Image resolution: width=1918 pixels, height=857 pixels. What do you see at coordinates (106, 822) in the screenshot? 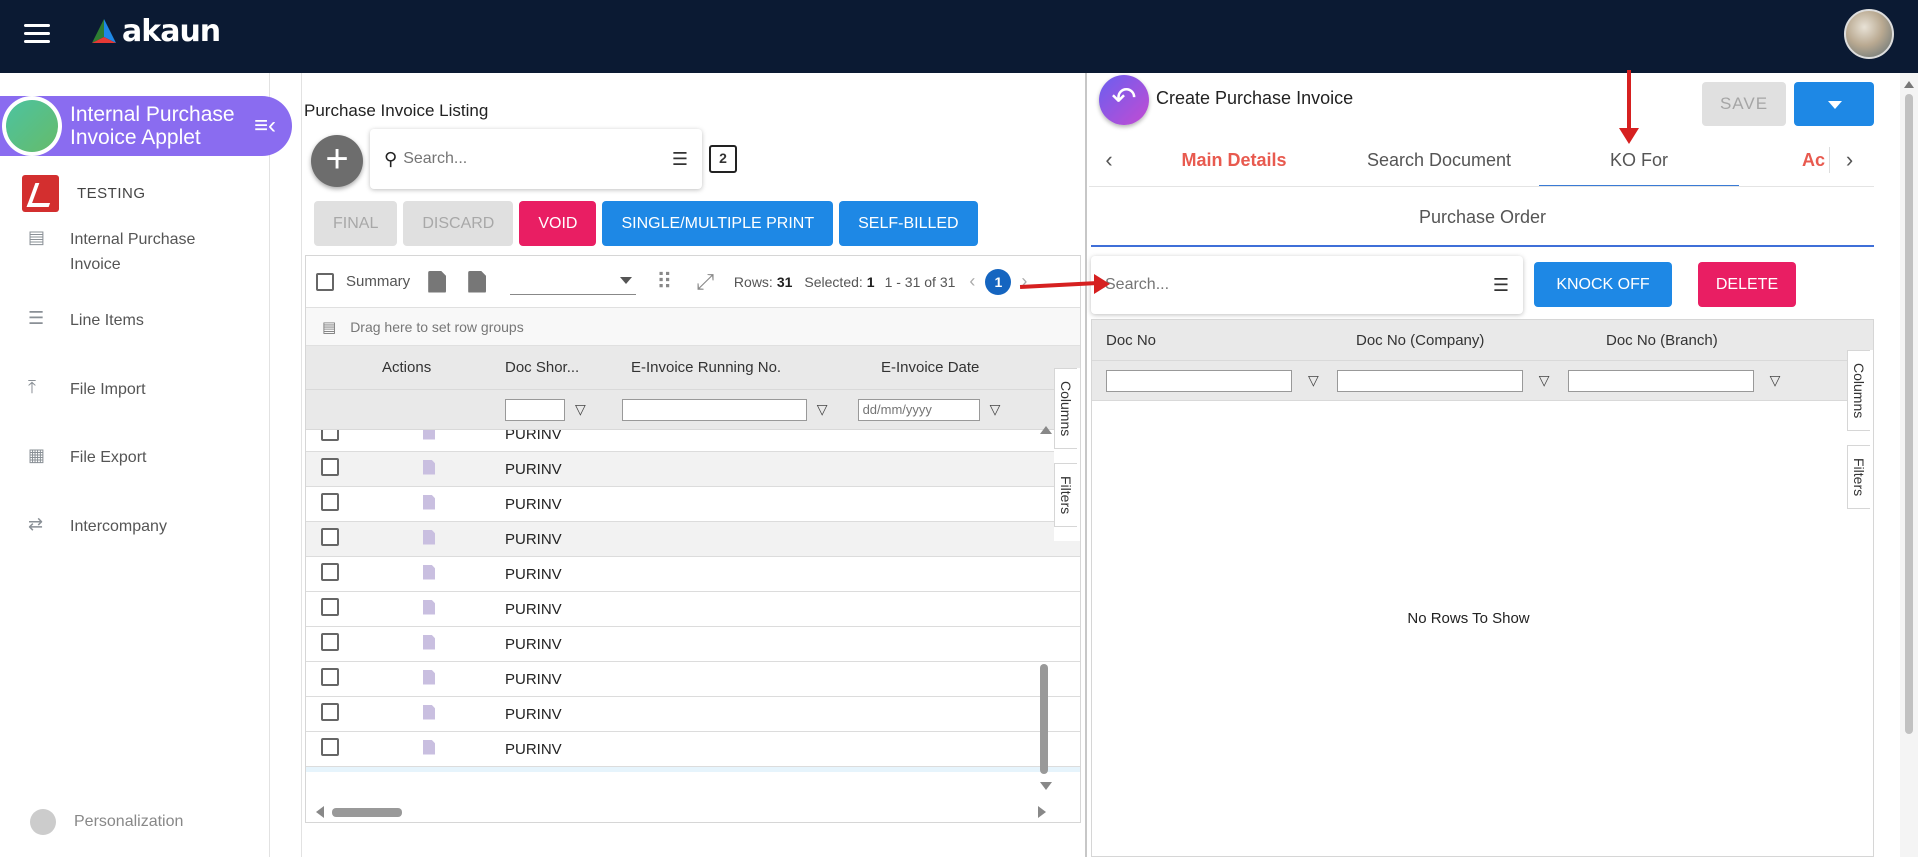
I see `personalization-link: Personalization` at bounding box center [106, 822].